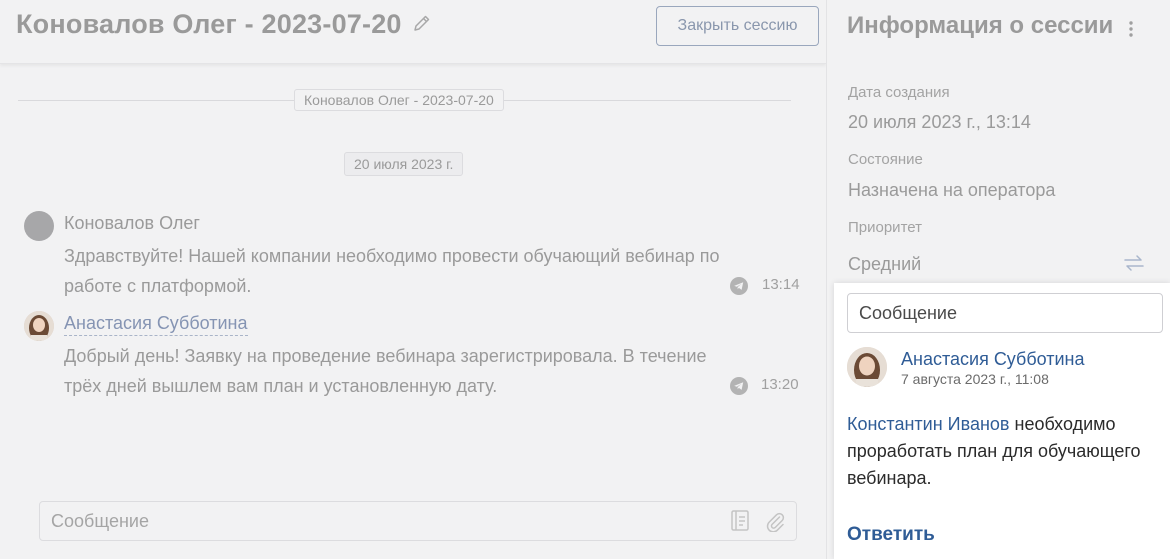 The image size is (1170, 559). Describe the element at coordinates (993, 359) in the screenshot. I see `note-author-link: Анастасия Субботина` at that location.